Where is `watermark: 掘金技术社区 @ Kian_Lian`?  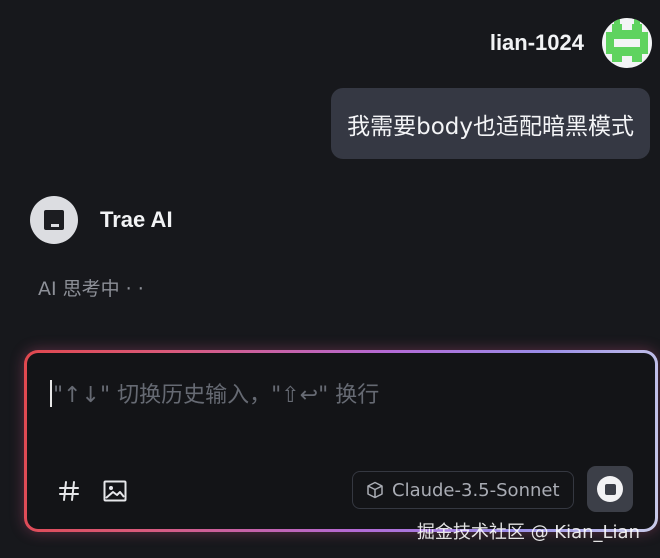 watermark: 掘金技术社区 @ Kian_Lian is located at coordinates (528, 532).